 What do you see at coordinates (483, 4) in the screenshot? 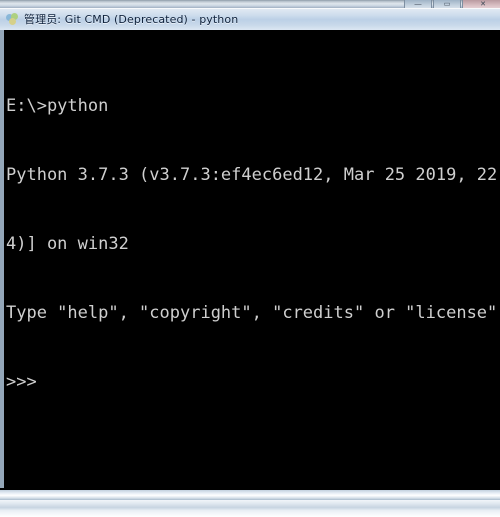
I see `close-icon: ✕` at bounding box center [483, 4].